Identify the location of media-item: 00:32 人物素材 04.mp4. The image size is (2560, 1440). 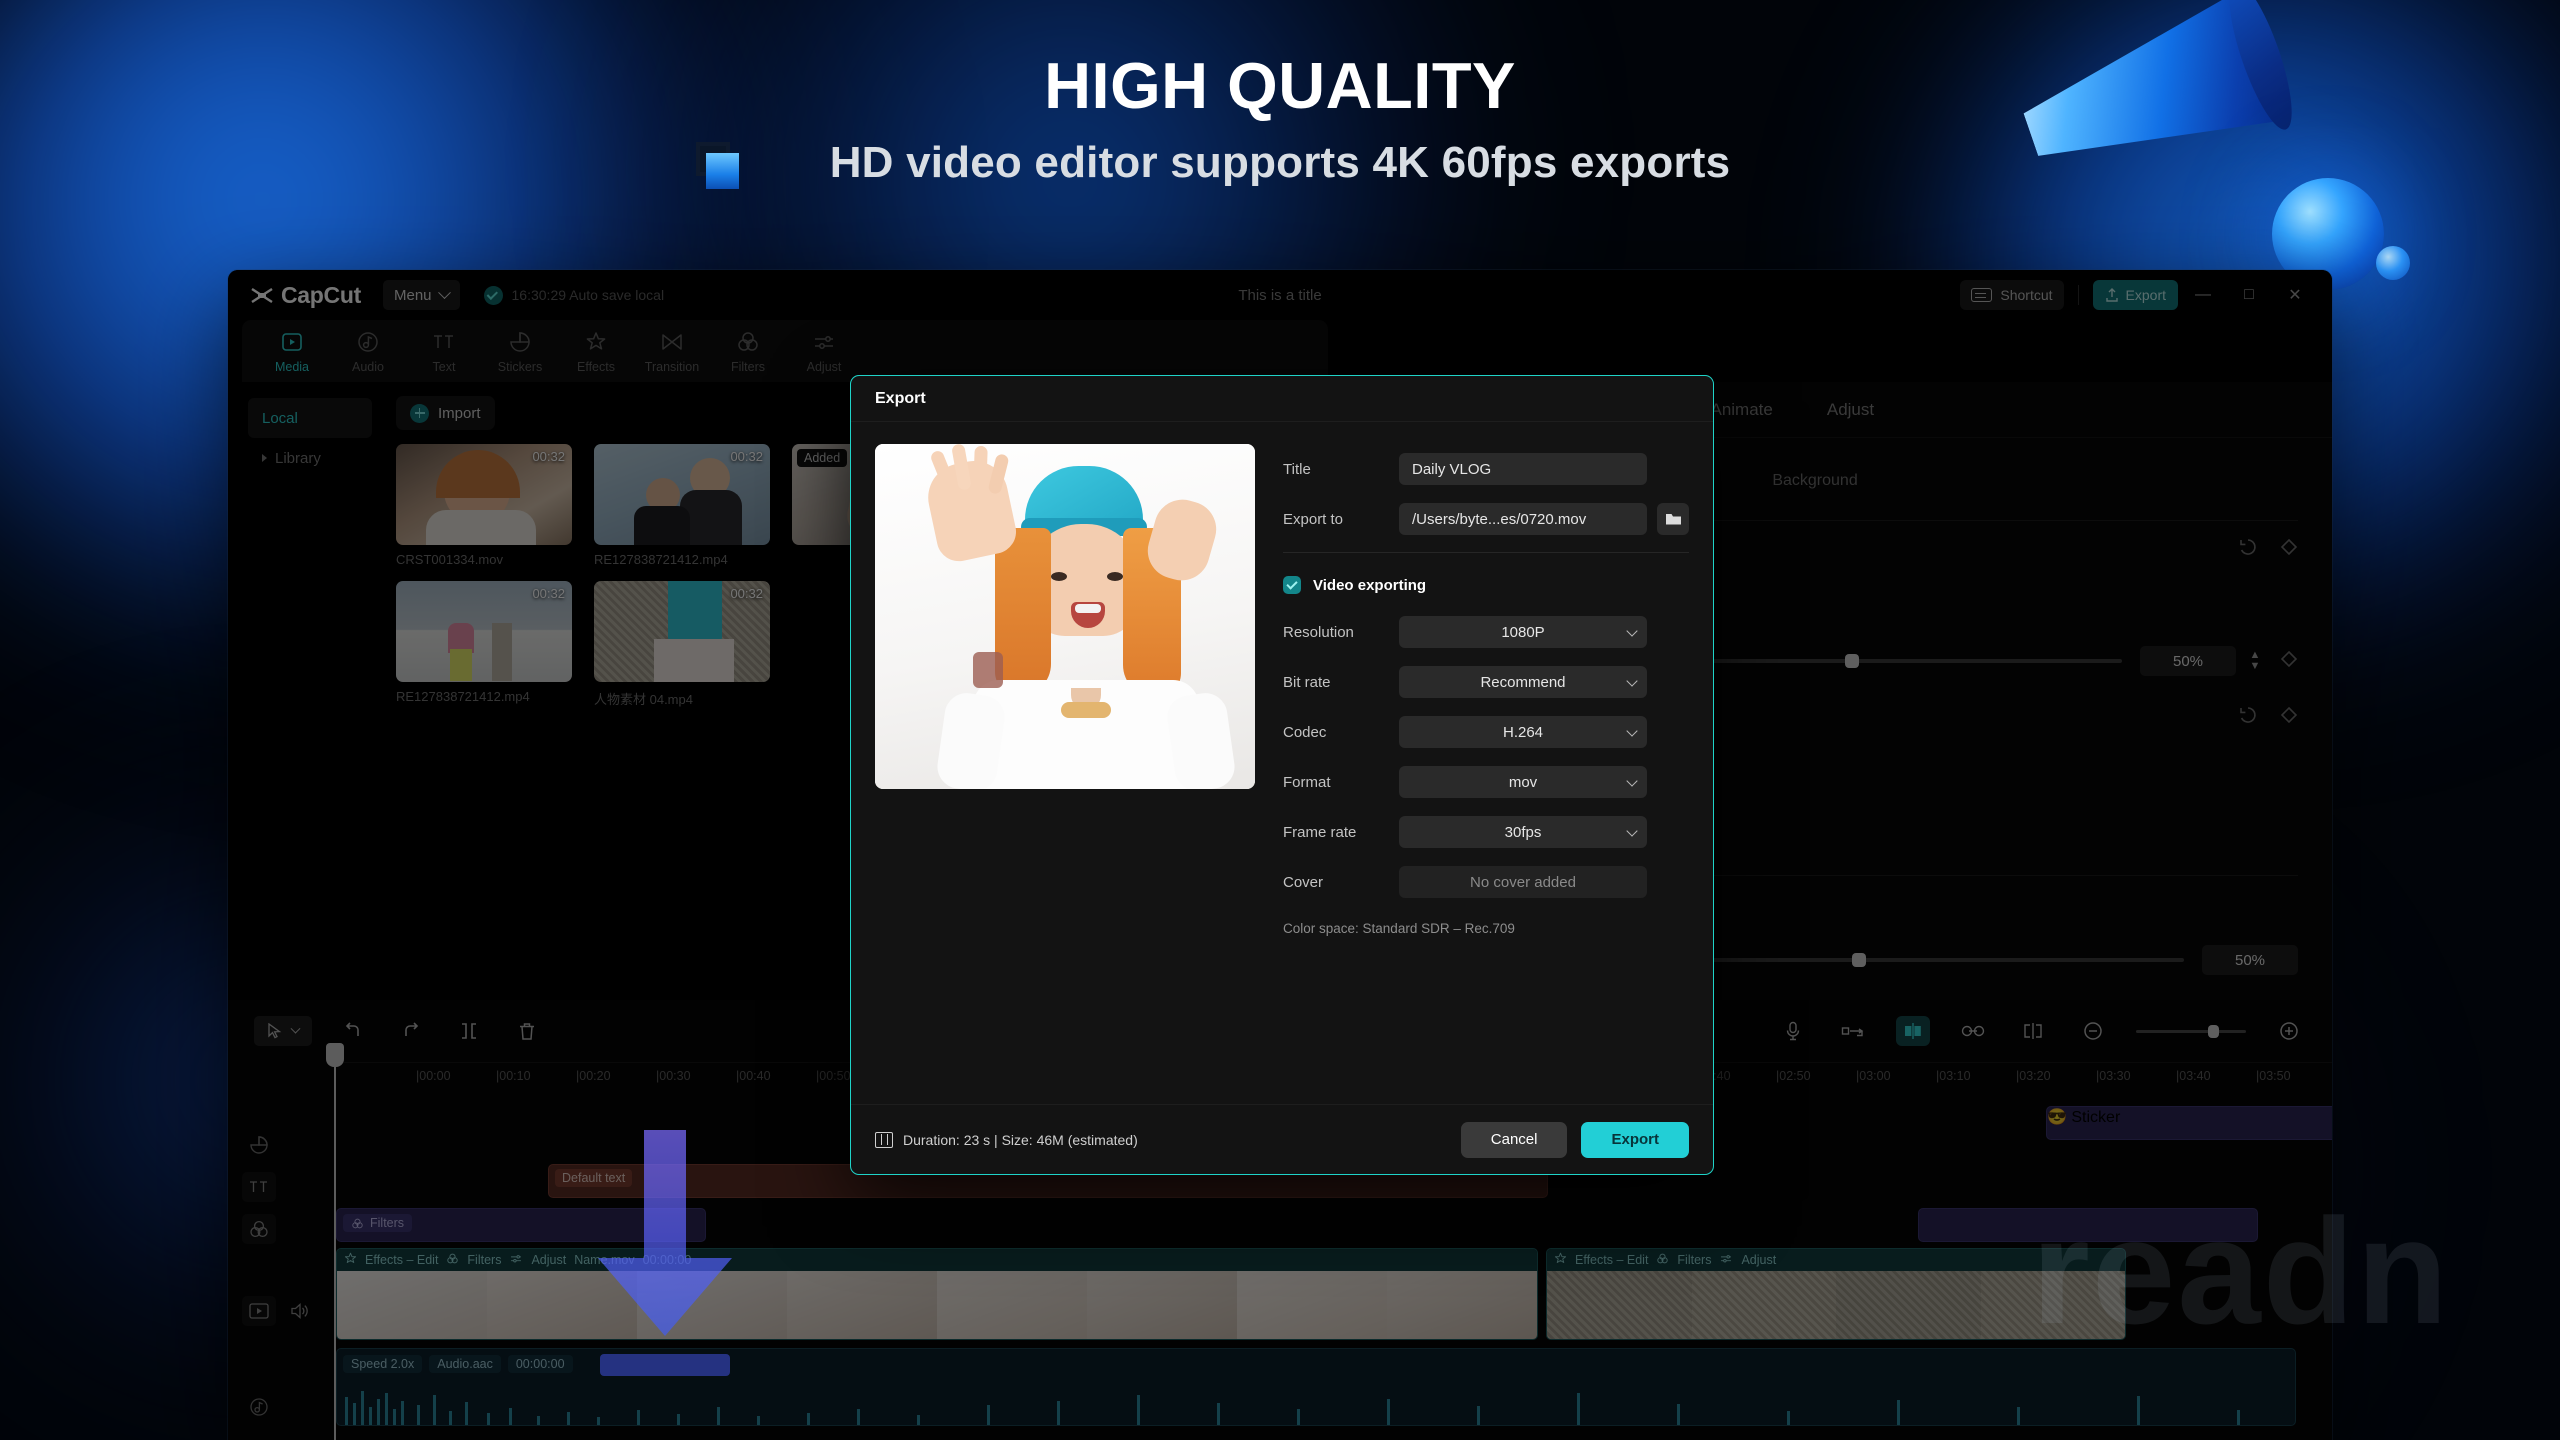
(682, 644).